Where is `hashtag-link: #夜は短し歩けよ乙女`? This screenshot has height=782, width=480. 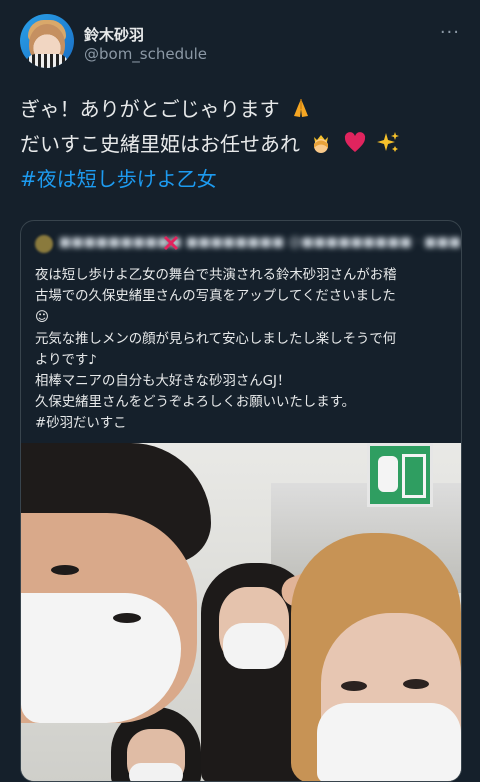
hashtag-link: #夜は短し歩けよ乙女 is located at coordinates (118, 179).